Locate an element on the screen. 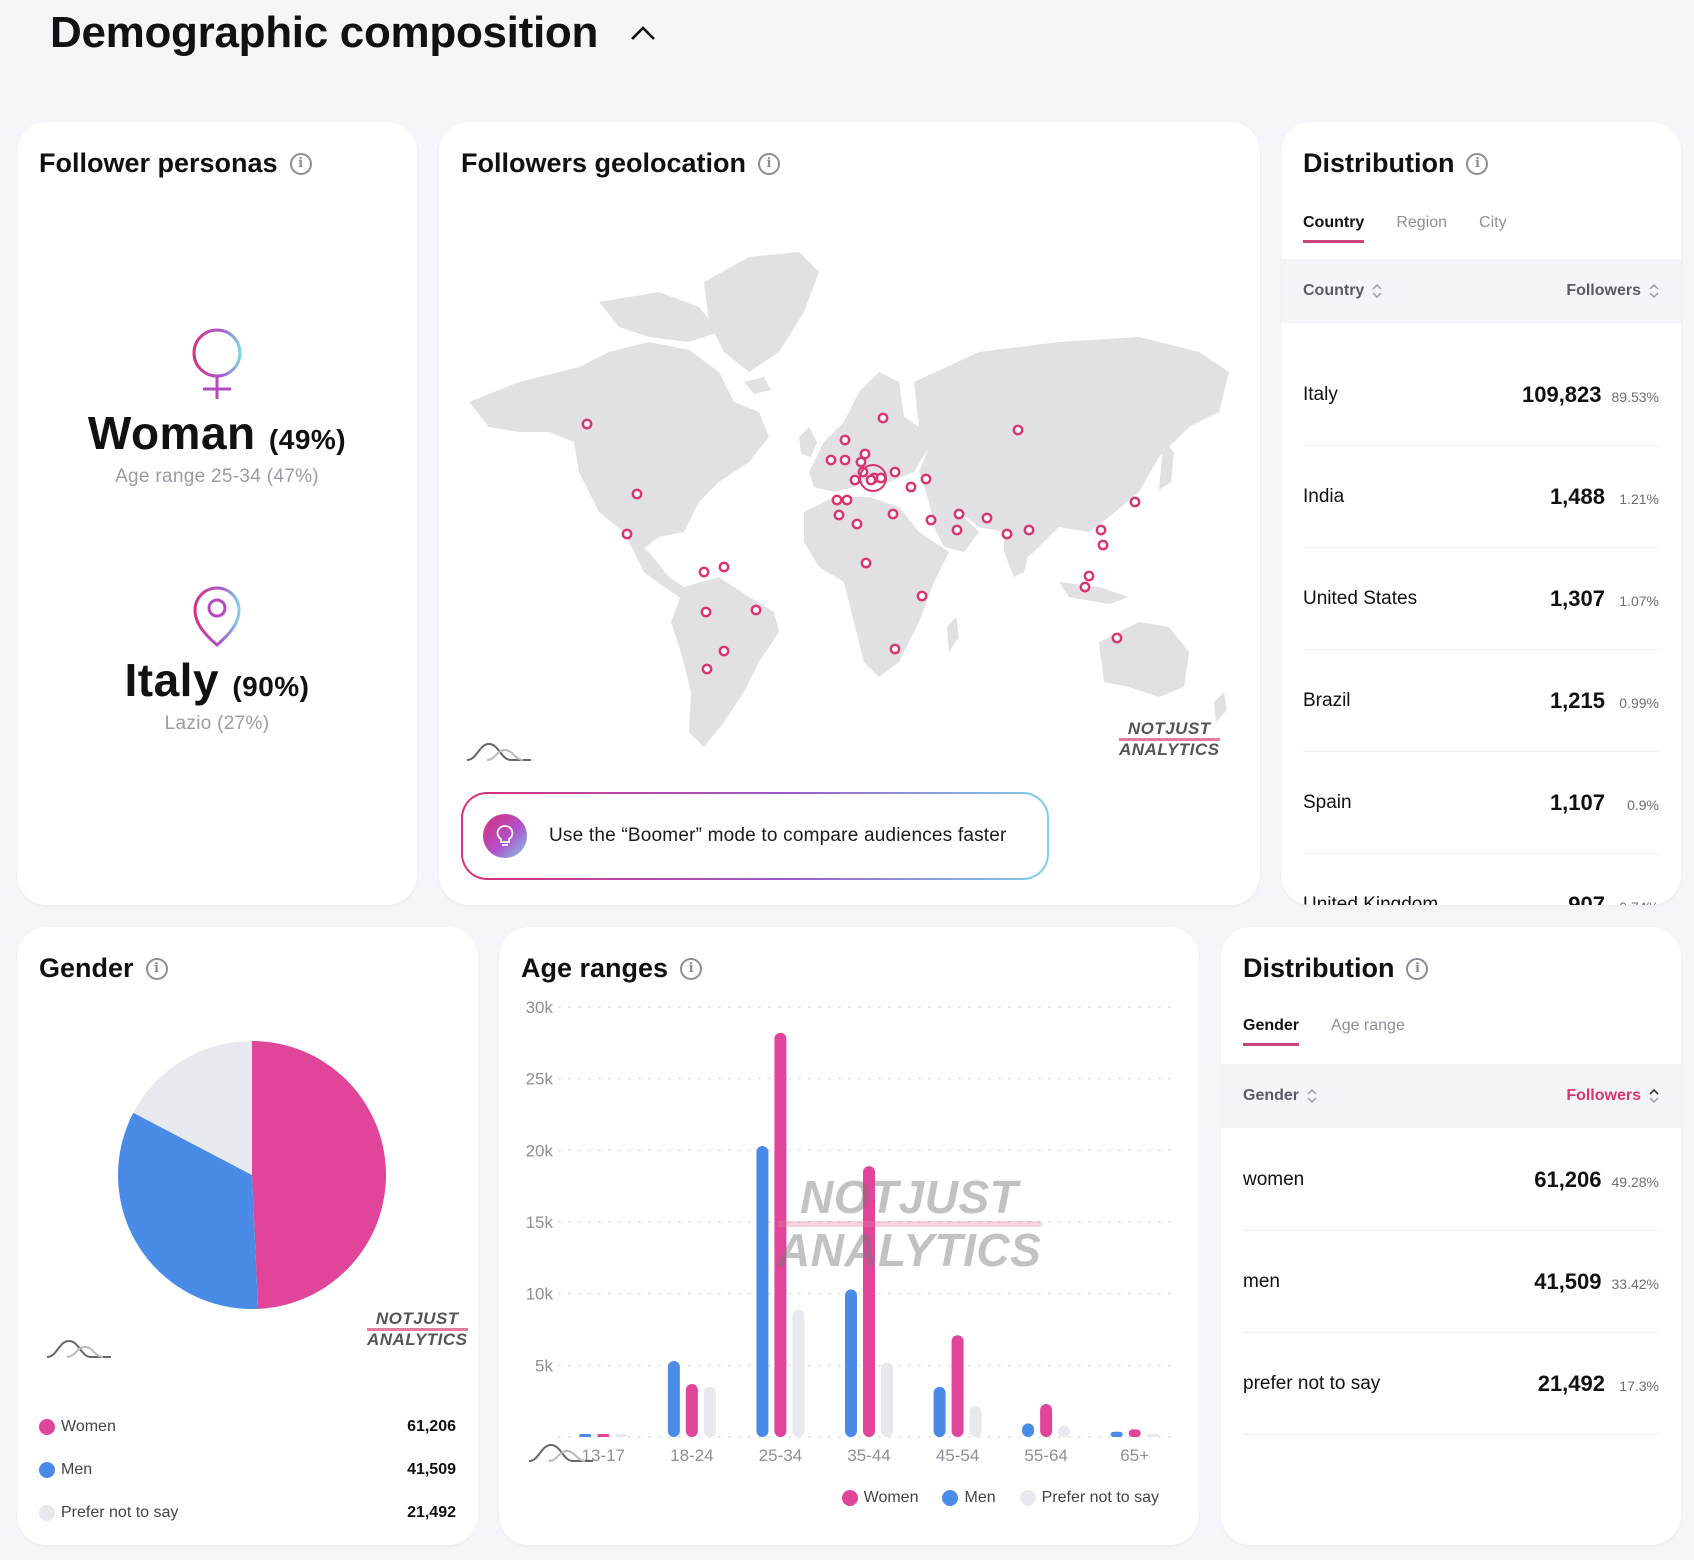 This screenshot has height=1560, width=1694. table-row: women 61,206 49.28% is located at coordinates (1451, 1180).